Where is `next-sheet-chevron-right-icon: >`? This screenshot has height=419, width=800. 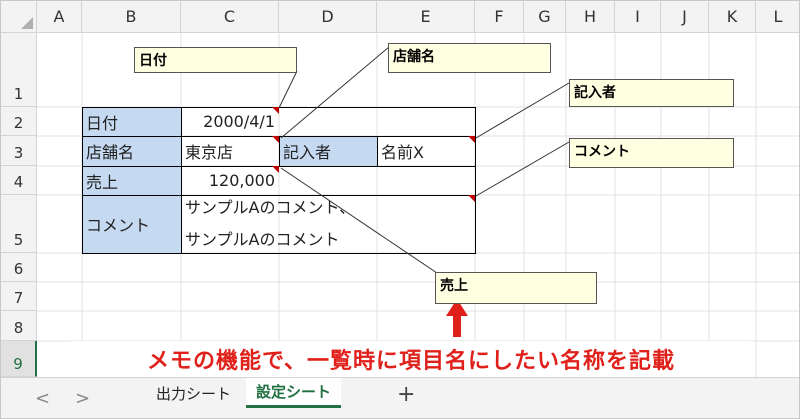
next-sheet-chevron-right-icon: > is located at coordinates (82, 398).